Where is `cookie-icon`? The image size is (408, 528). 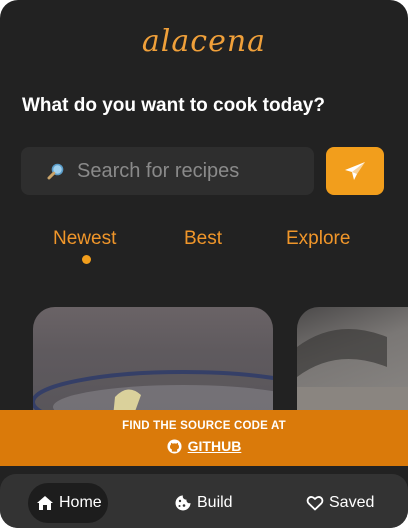
cookie-icon is located at coordinates (183, 503).